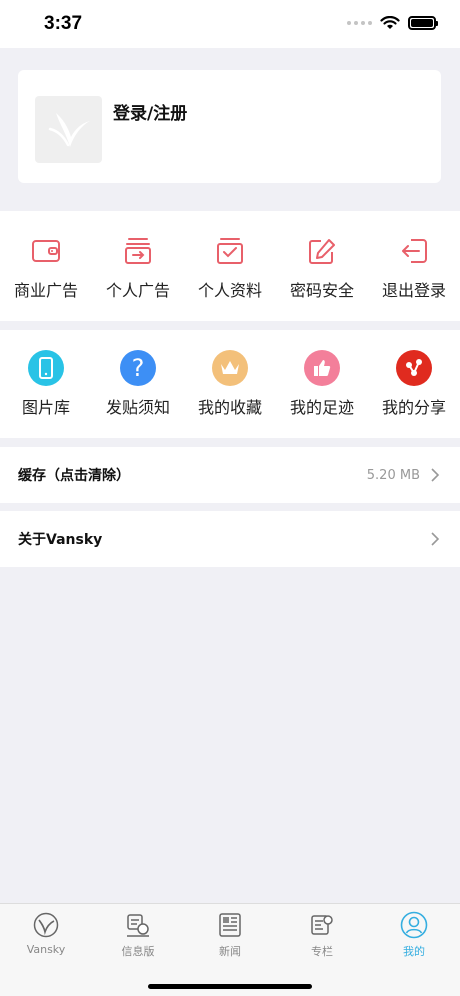  I want to click on tab-label: 我的, so click(414, 951).